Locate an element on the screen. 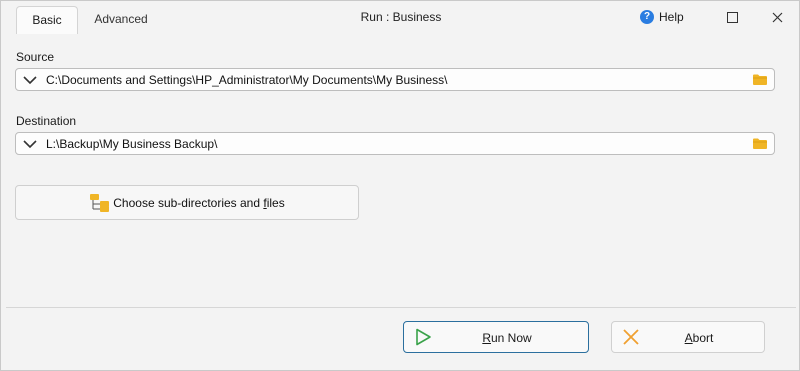 The height and width of the screenshot is (371, 800). help-button: ? Help is located at coordinates (662, 17).